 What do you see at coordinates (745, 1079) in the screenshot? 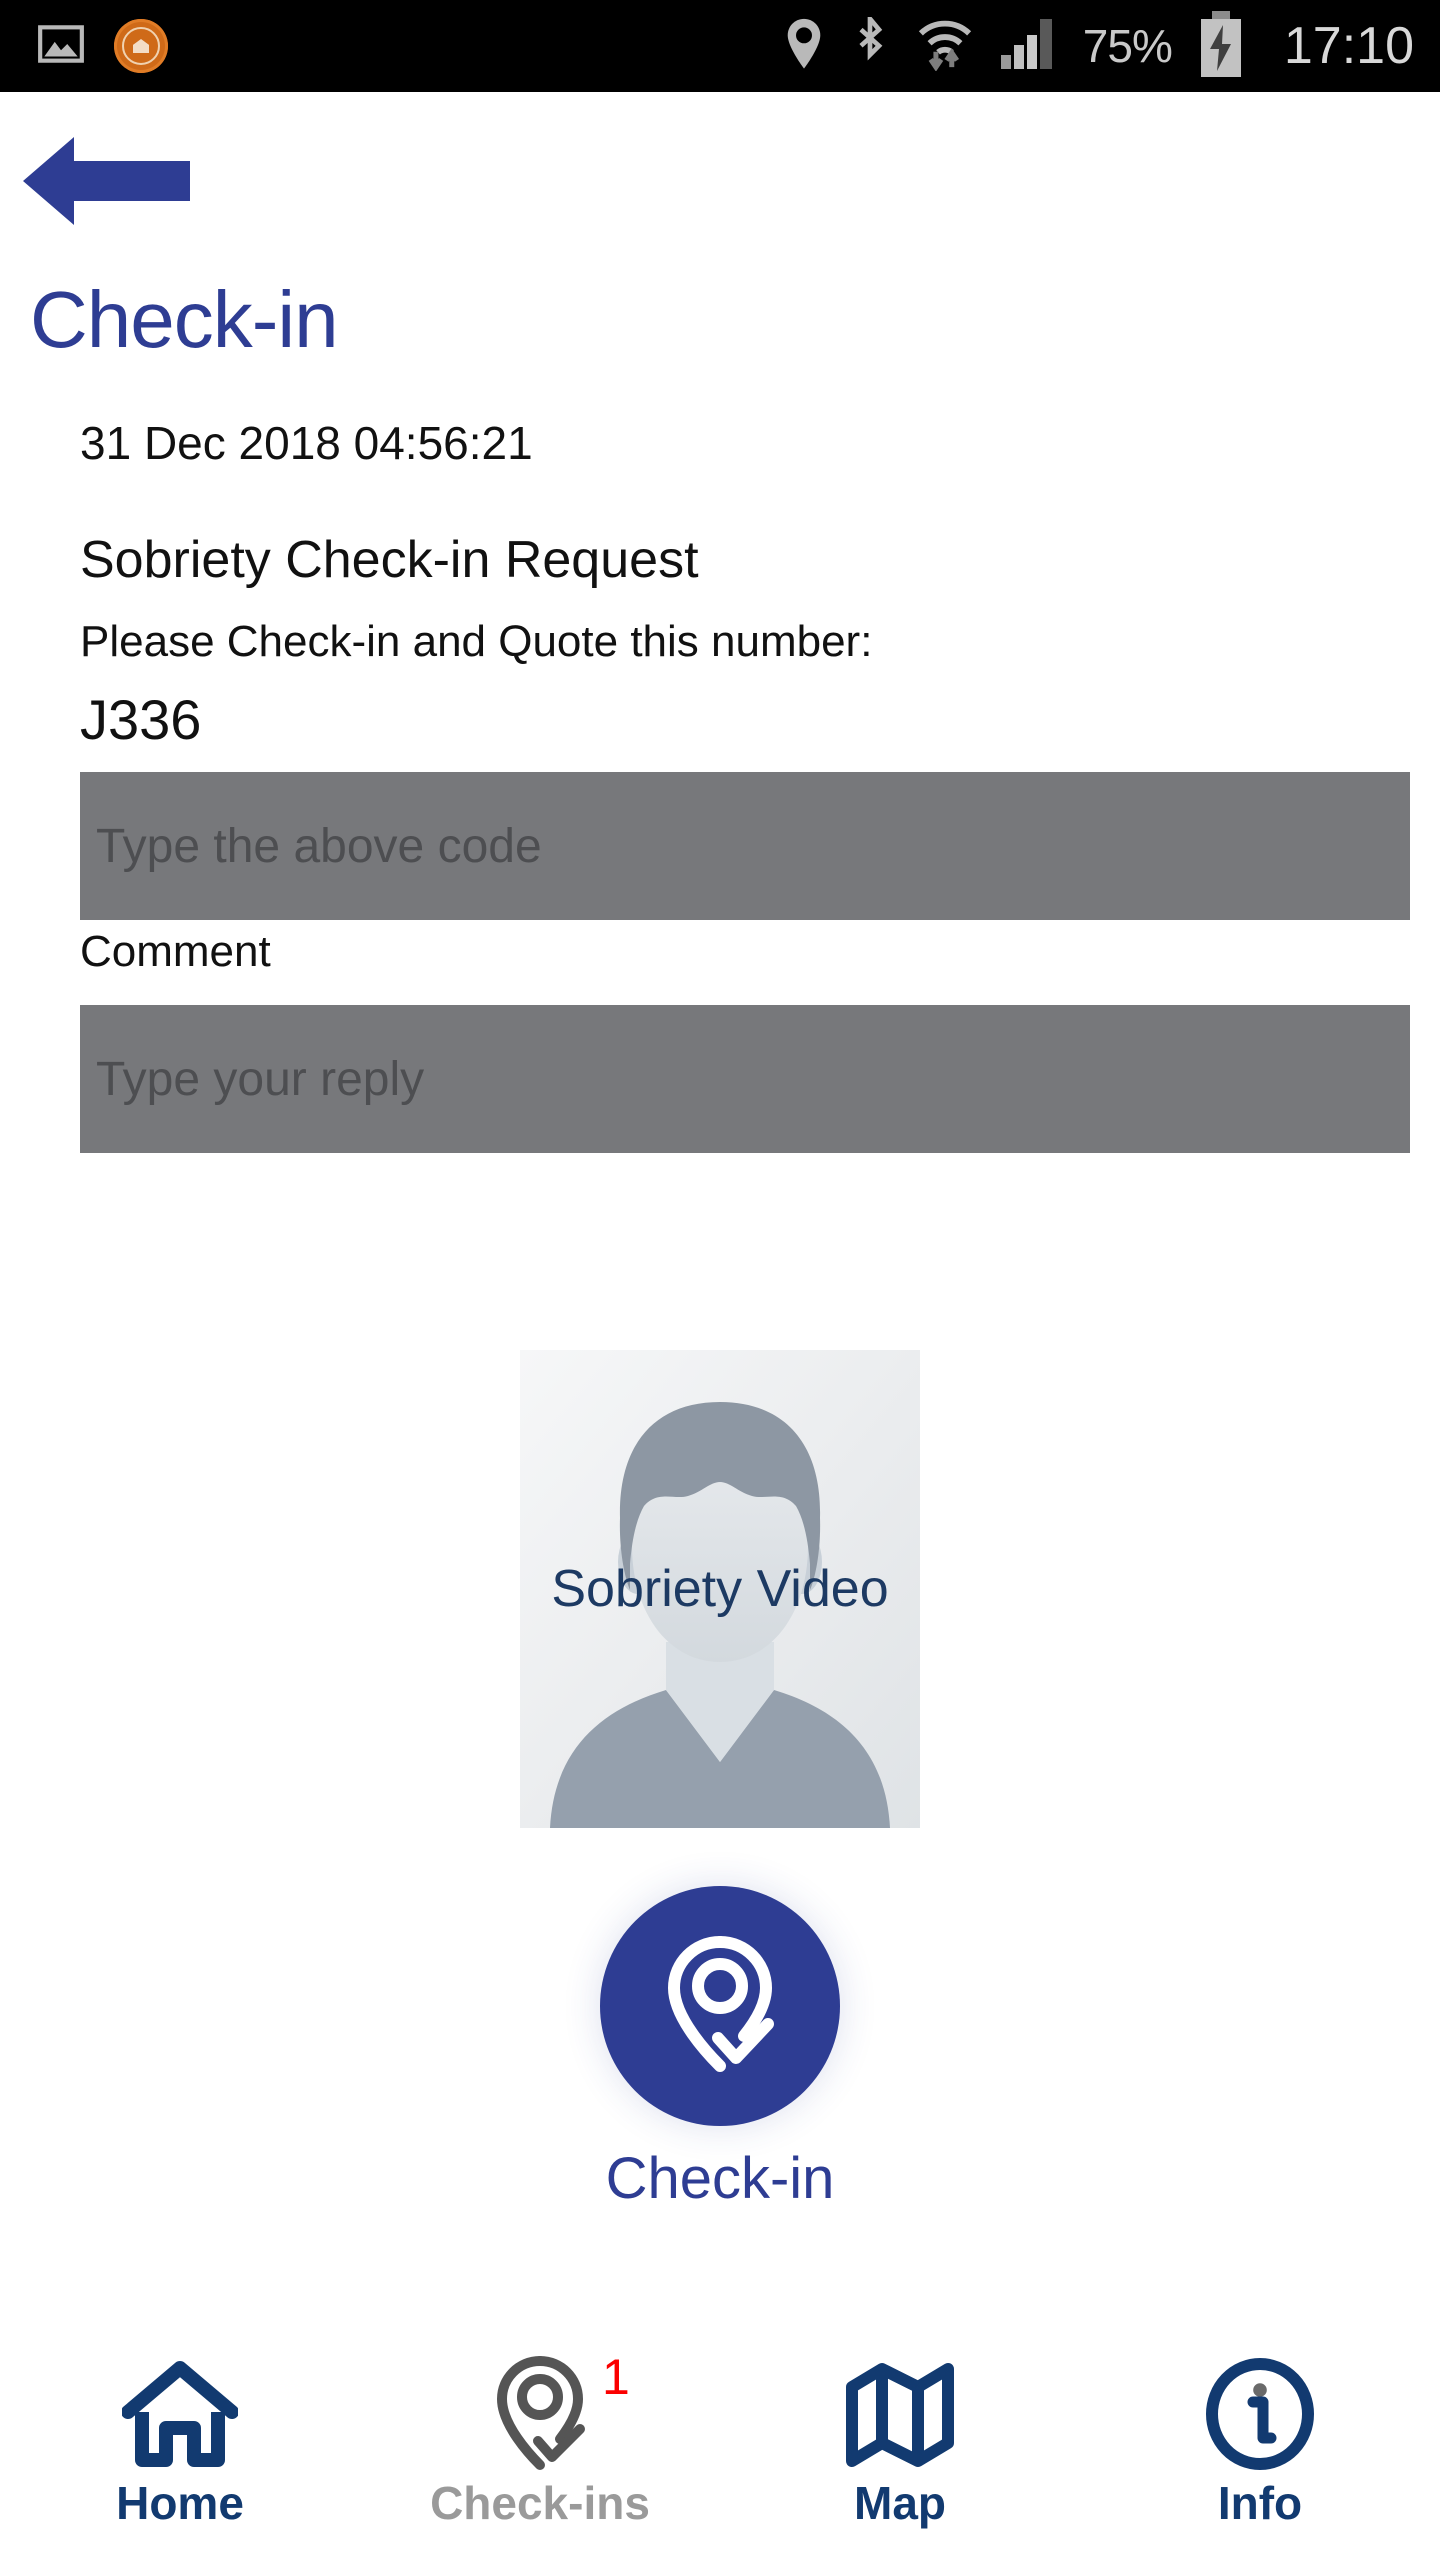
I see `comment-input` at bounding box center [745, 1079].